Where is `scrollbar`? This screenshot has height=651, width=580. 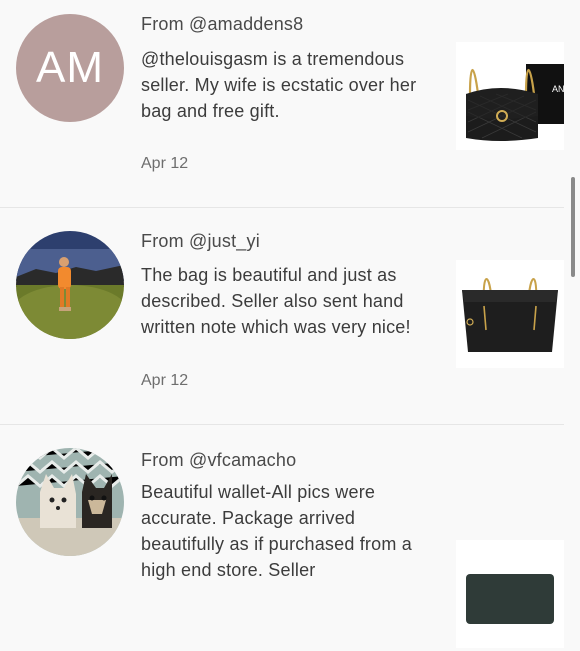 scrollbar is located at coordinates (573, 227).